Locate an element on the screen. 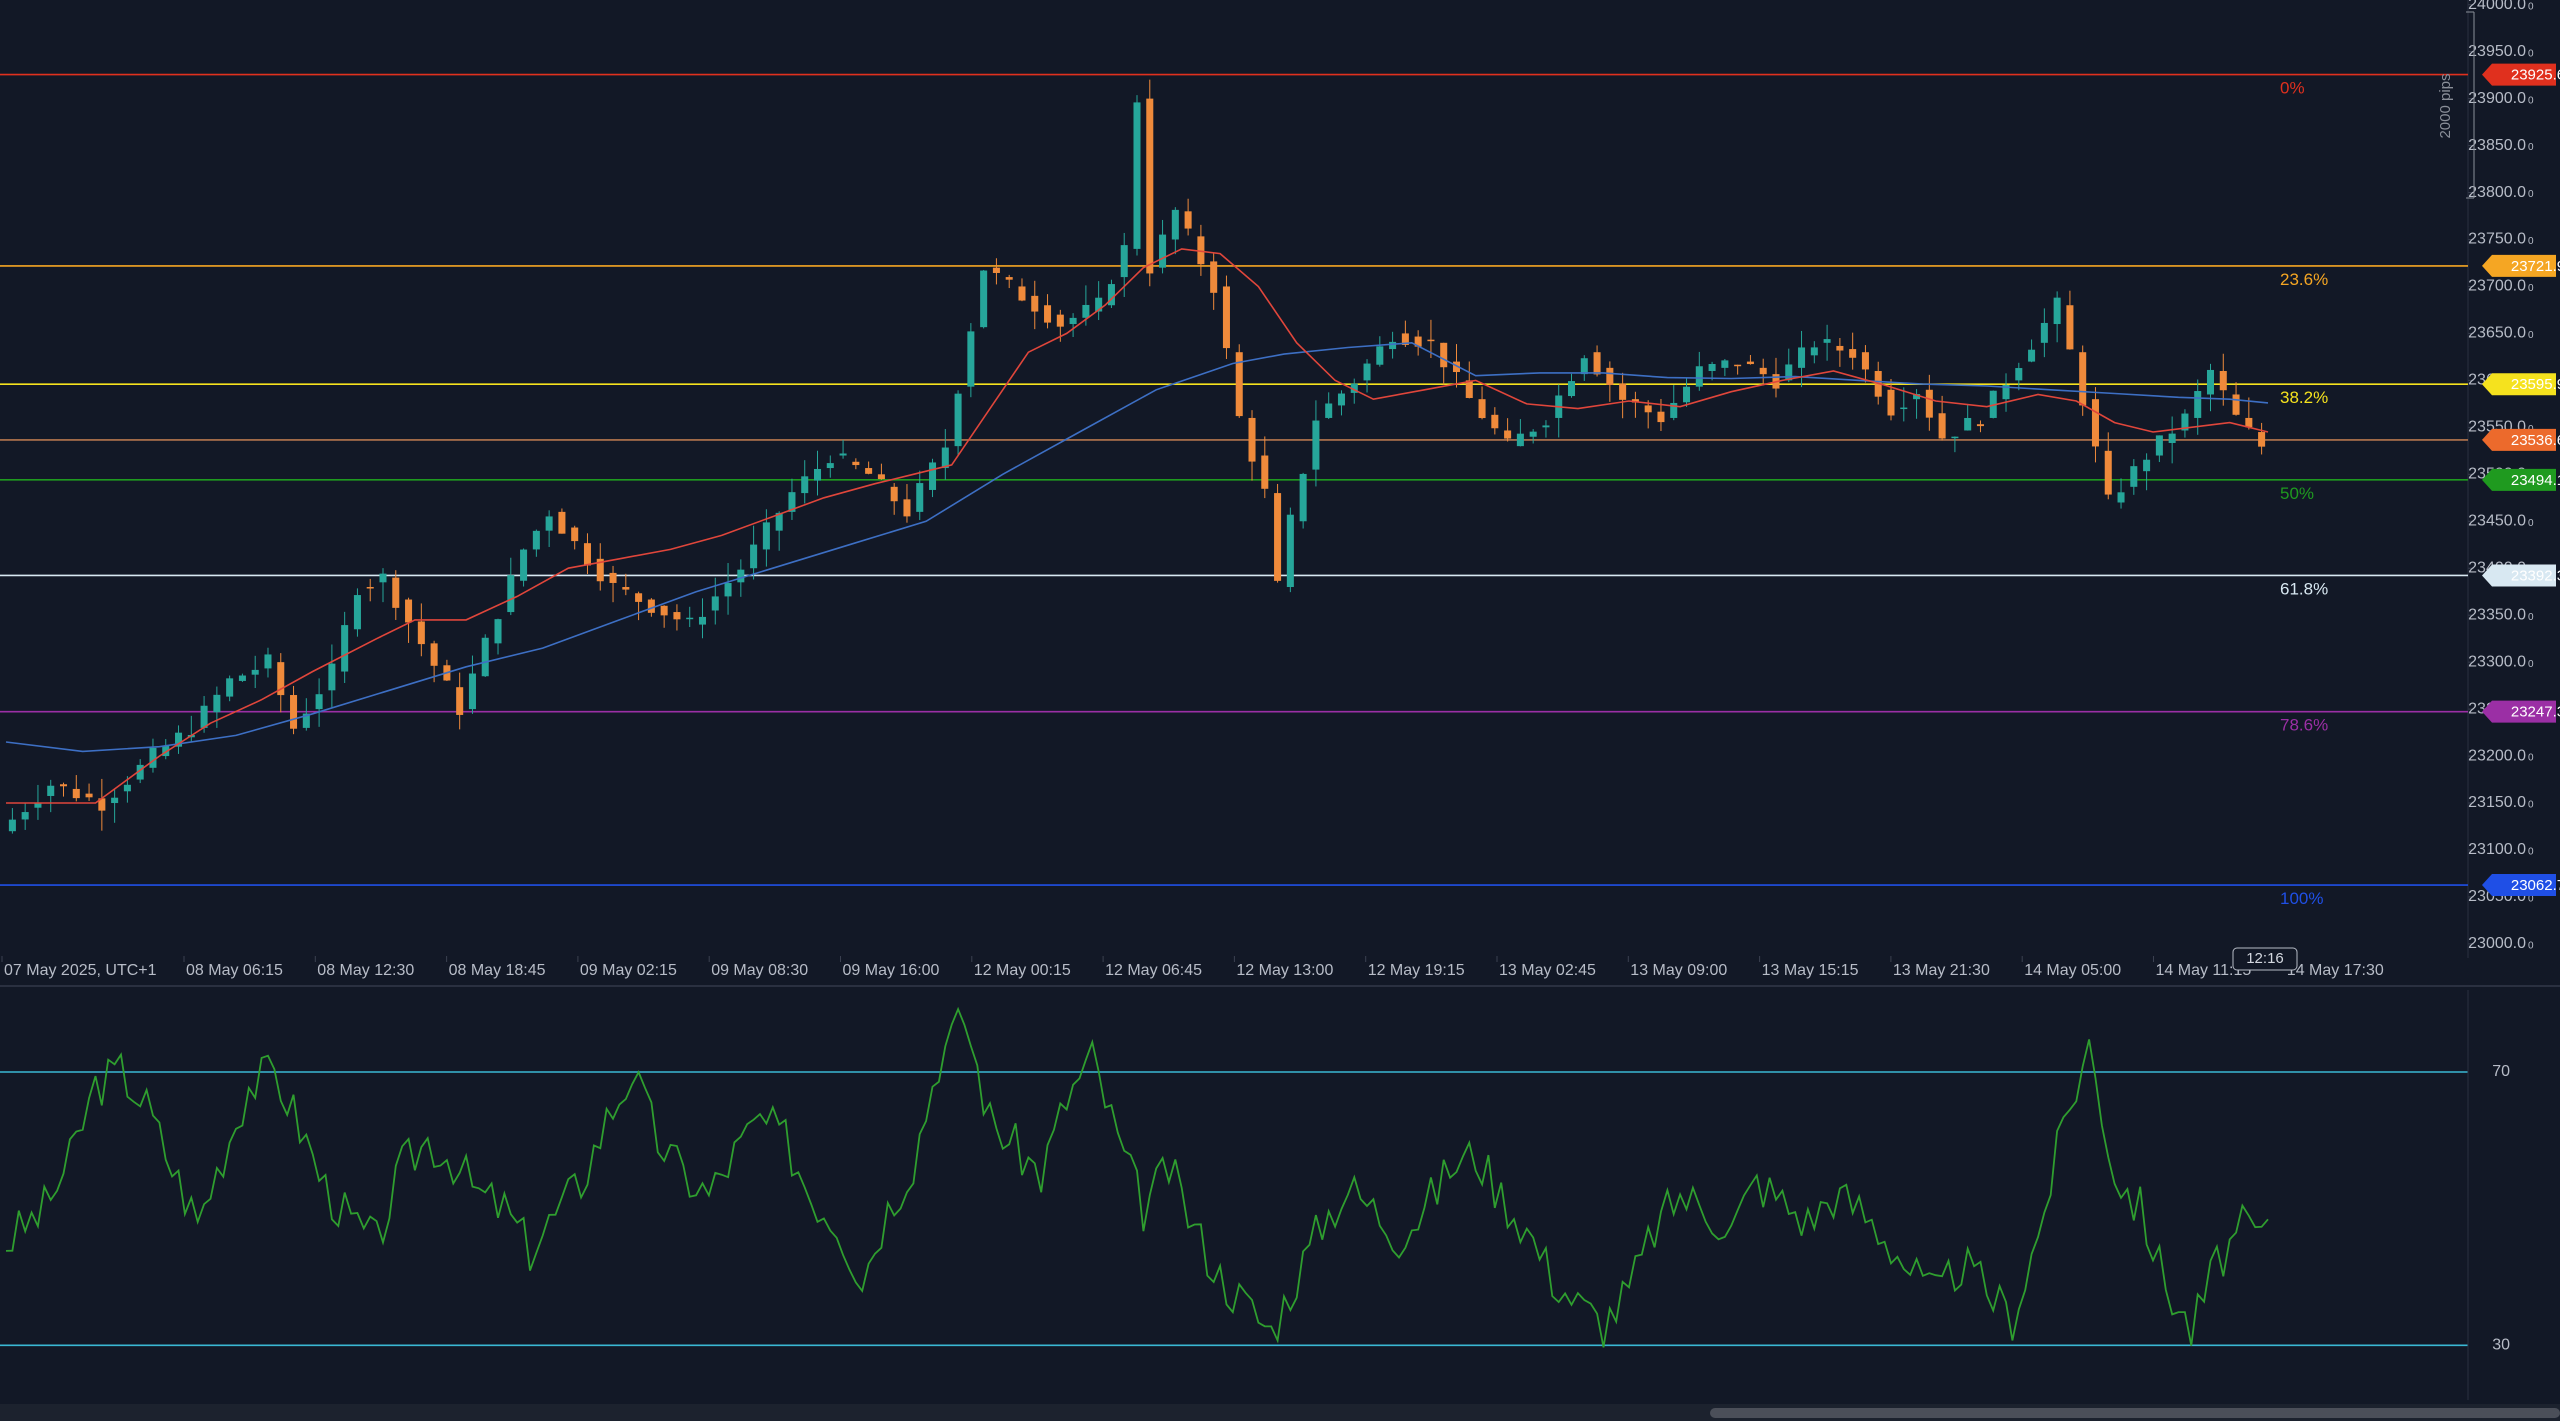 The width and height of the screenshot is (2560, 1421). time-axis-label: 14 May 17:30 is located at coordinates (2335, 970).